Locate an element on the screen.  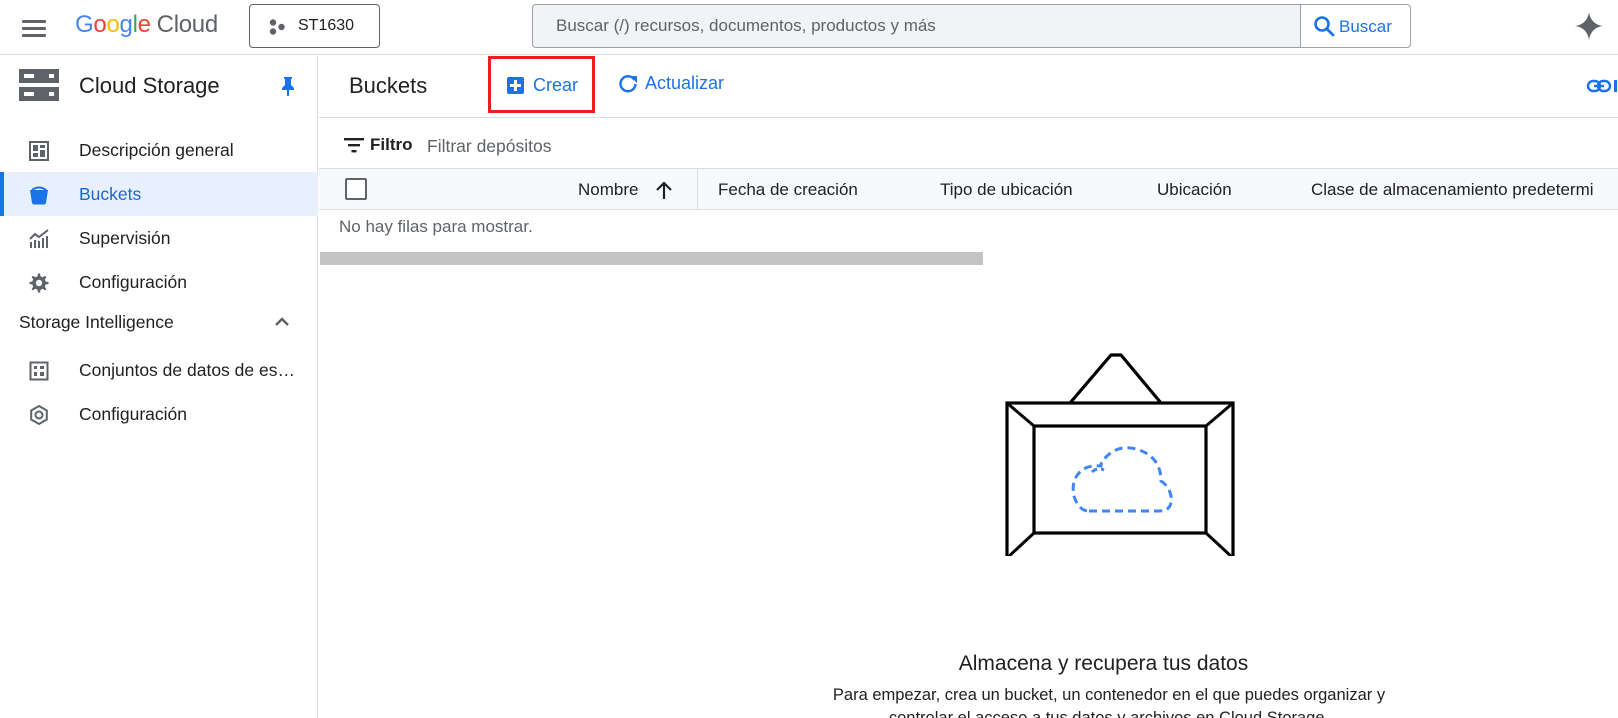
sidebar-item-monitoring: Supervisión is located at coordinates (159, 238).